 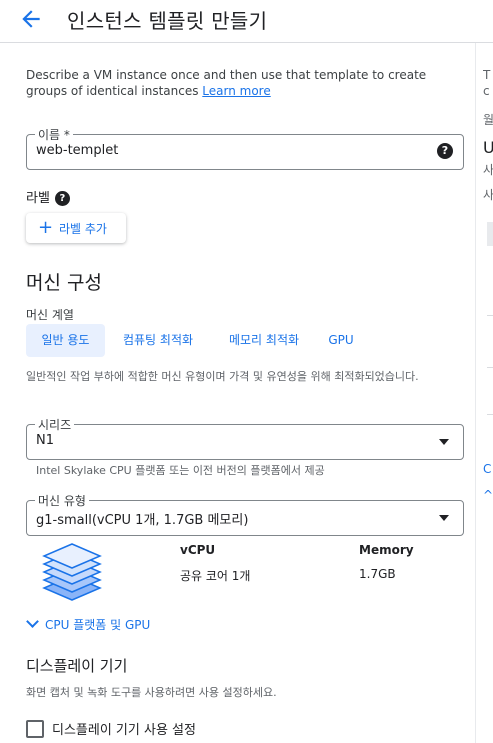 What do you see at coordinates (386, 550) in the screenshot?
I see `memory-header: Memory` at bounding box center [386, 550].